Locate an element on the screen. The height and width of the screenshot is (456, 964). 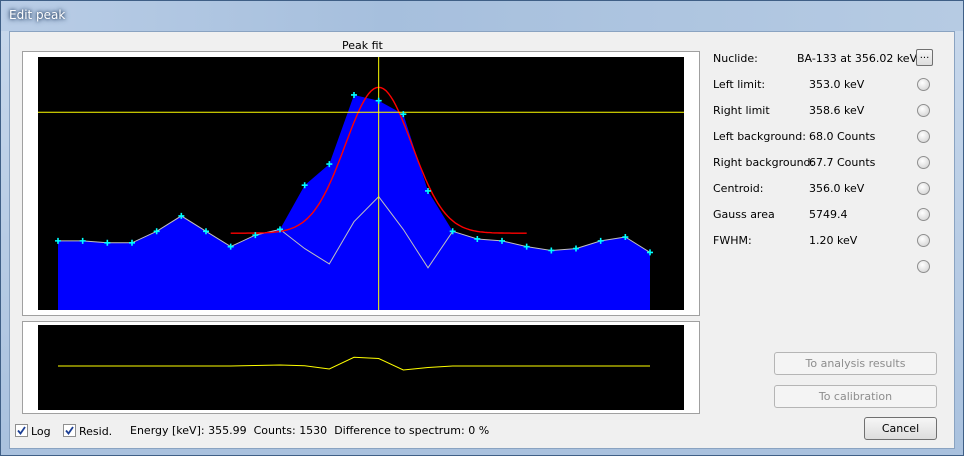
counts-label: Counts: is located at coordinates (274, 430).